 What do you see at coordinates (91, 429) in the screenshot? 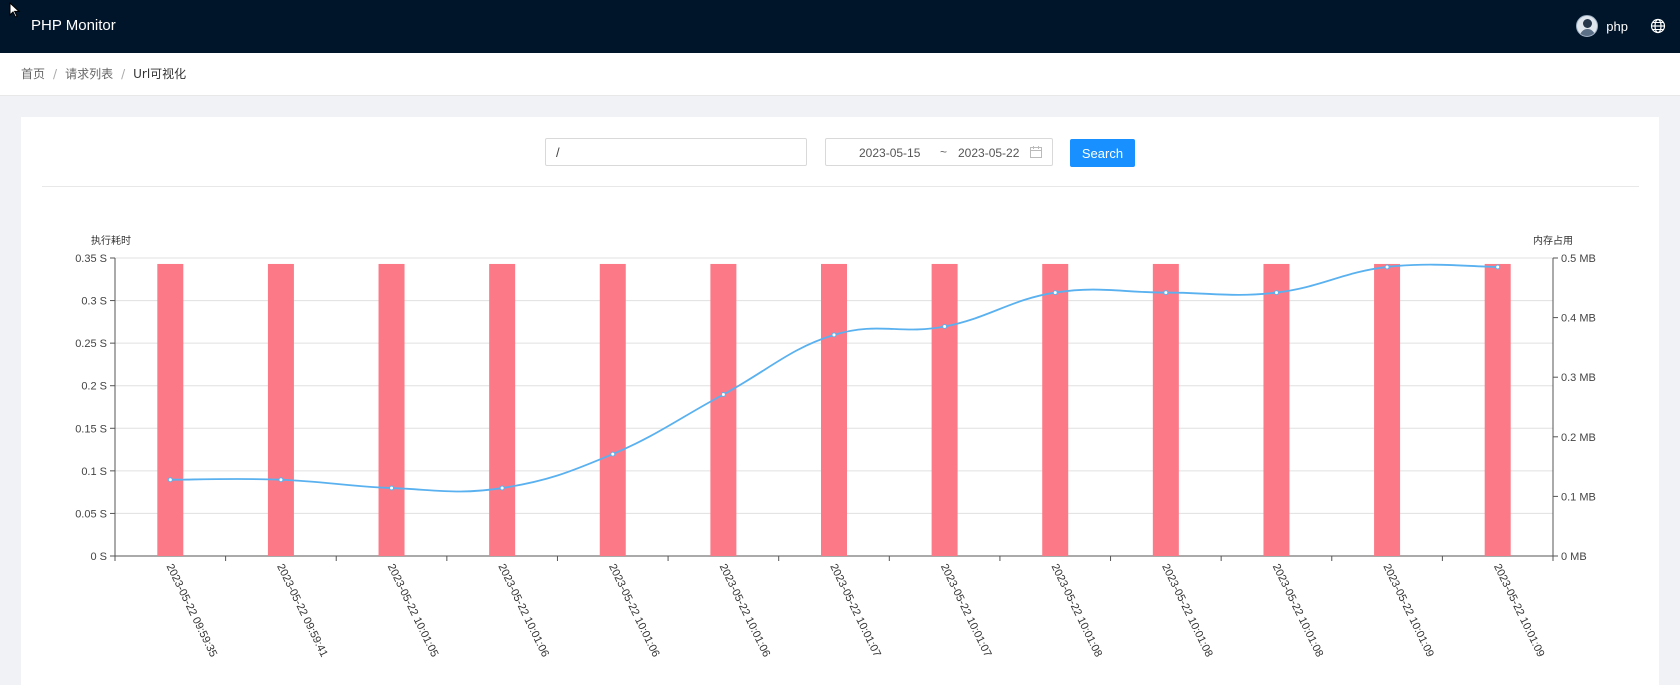
I see `y-left-tick-label: 0.15 S` at bounding box center [91, 429].